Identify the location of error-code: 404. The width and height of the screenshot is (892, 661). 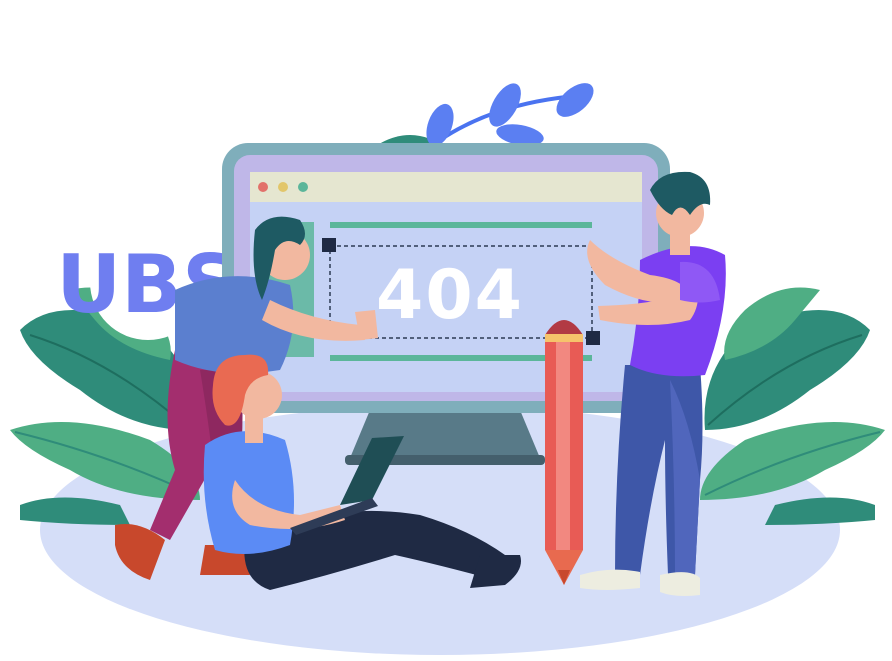
(450, 295).